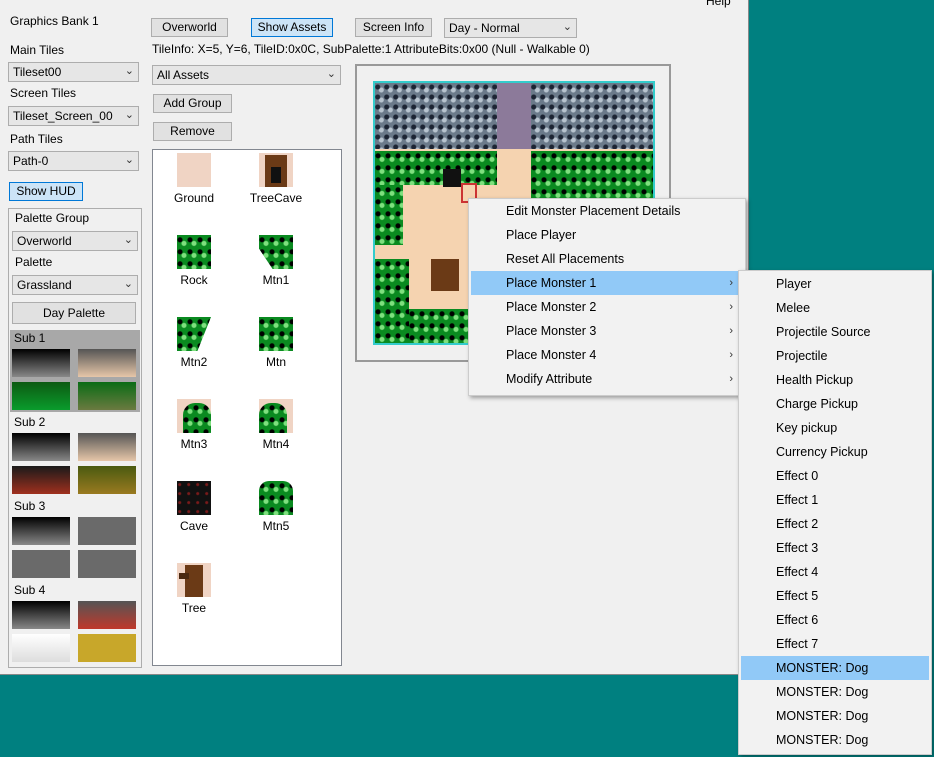 This screenshot has height=757, width=934. Describe the element at coordinates (46, 191) in the screenshot. I see `show-hud-button: Show HUD` at that location.